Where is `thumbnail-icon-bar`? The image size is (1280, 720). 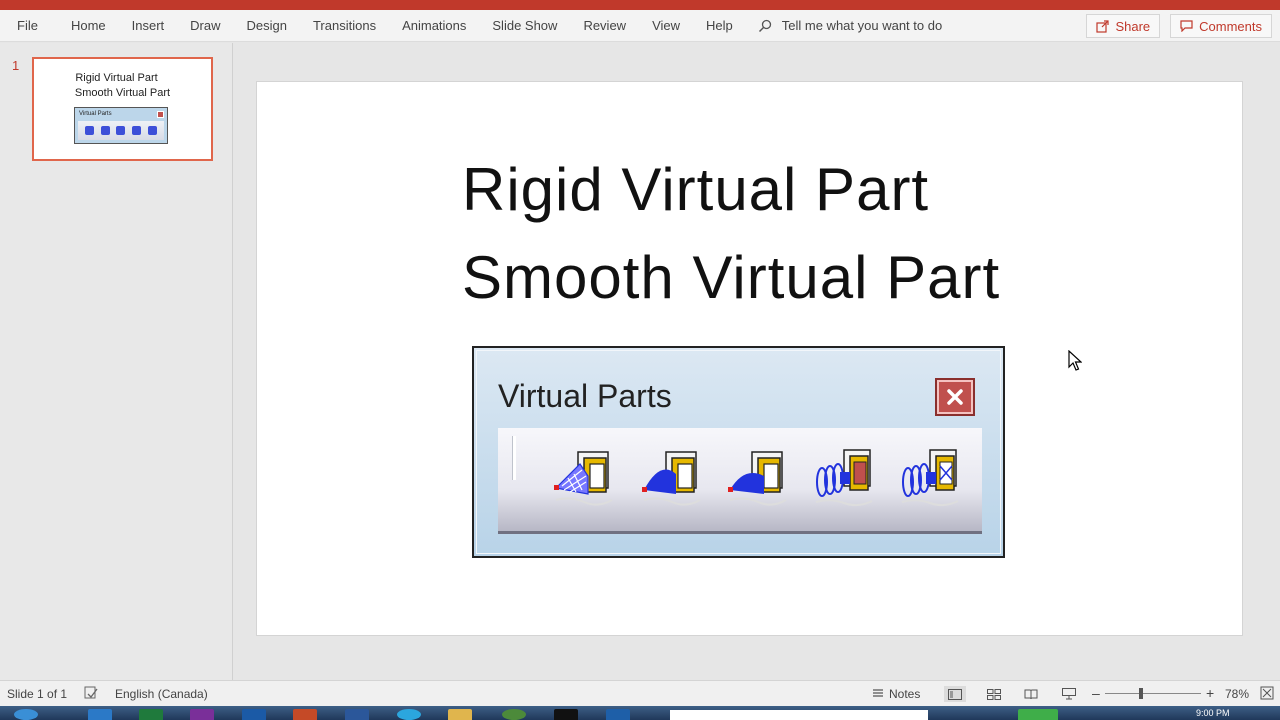 thumbnail-icon-bar is located at coordinates (121, 130).